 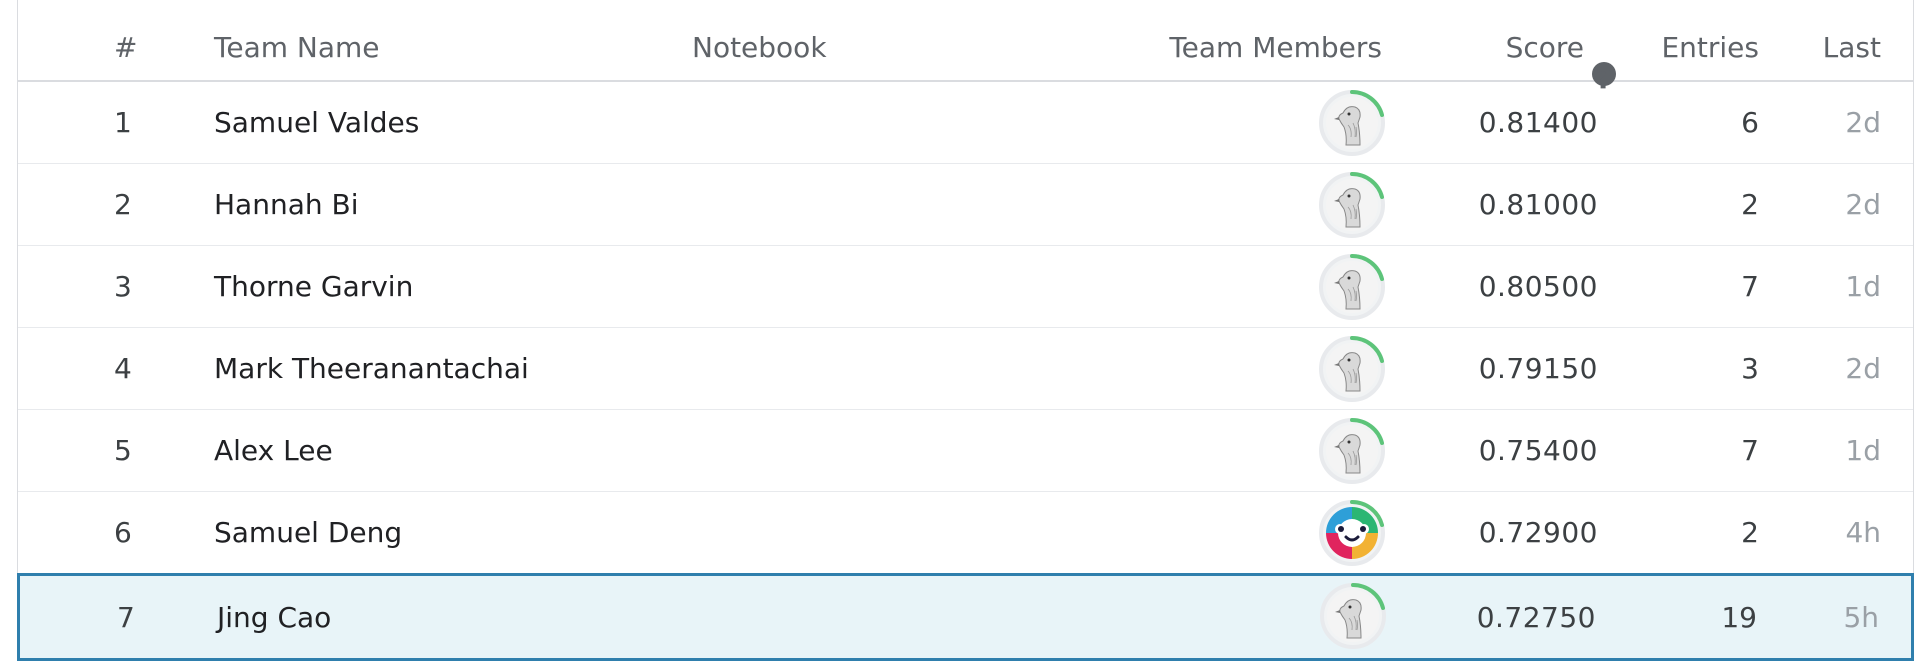 I want to click on row-last-submission: 4h, so click(x=1863, y=532).